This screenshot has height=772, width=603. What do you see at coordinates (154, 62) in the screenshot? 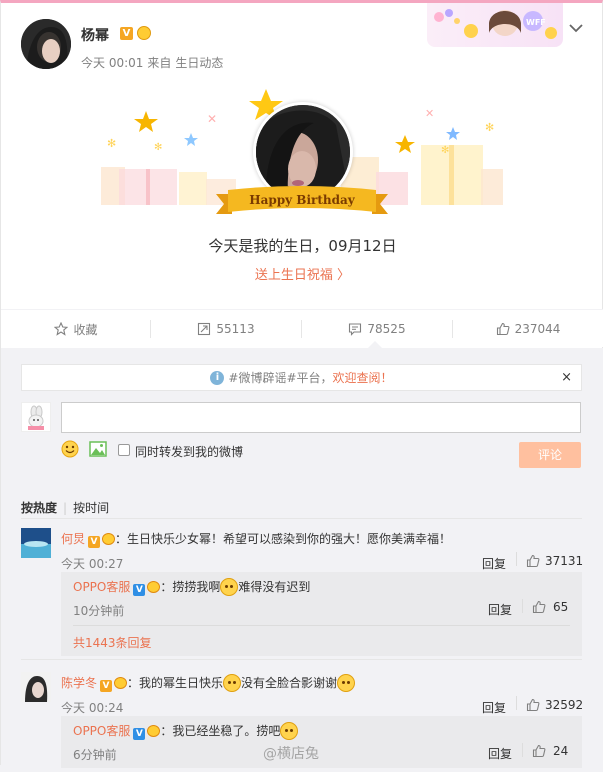
I see `post-meta: 今天 00:01 来自 生日动态` at bounding box center [154, 62].